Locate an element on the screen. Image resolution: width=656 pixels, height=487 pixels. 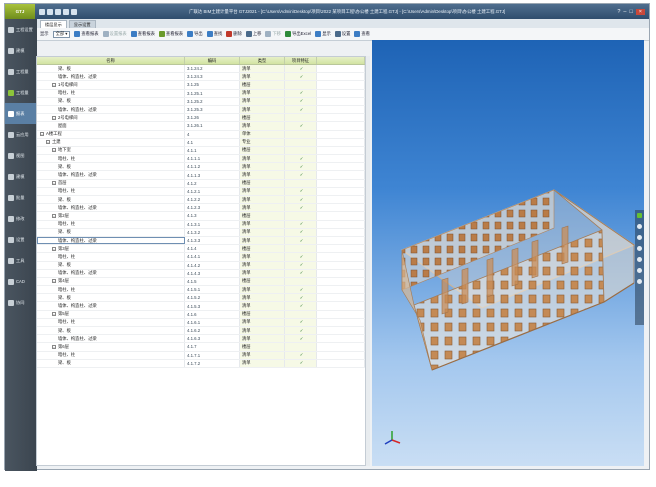
table-row: 暗柱、柱 4.1.2.1 清单 ✓ is located at coordinates (201, 191).